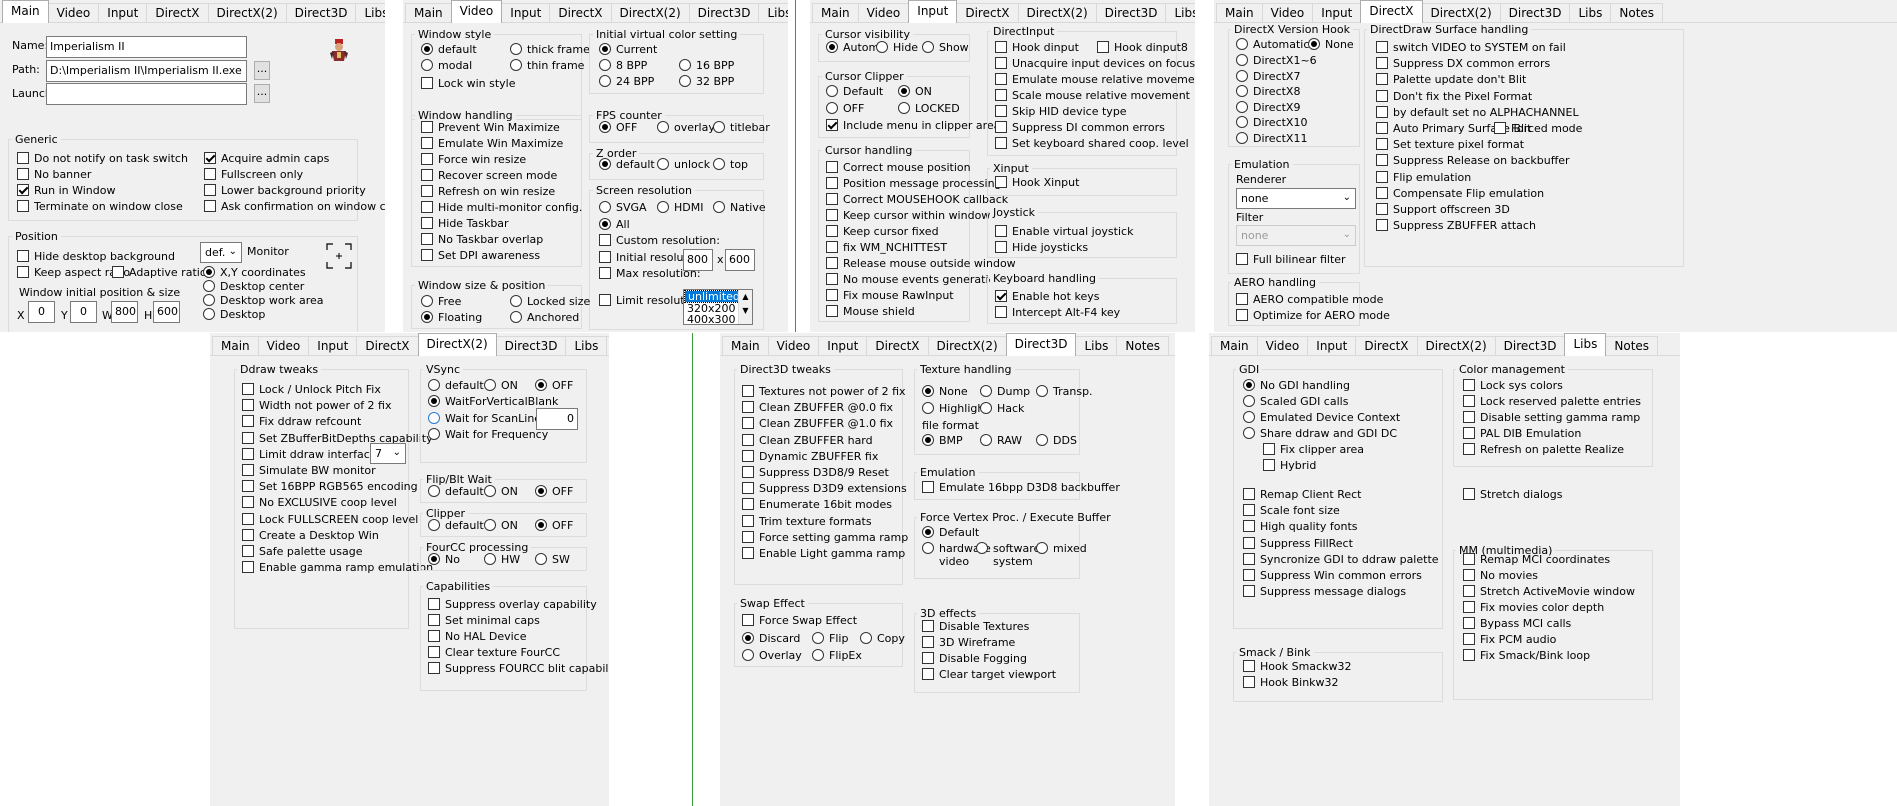  Describe the element at coordinates (317, 407) in the screenshot. I see `width-not-power-of-2-fix-checkbox: Width not power of 2 fix` at that location.